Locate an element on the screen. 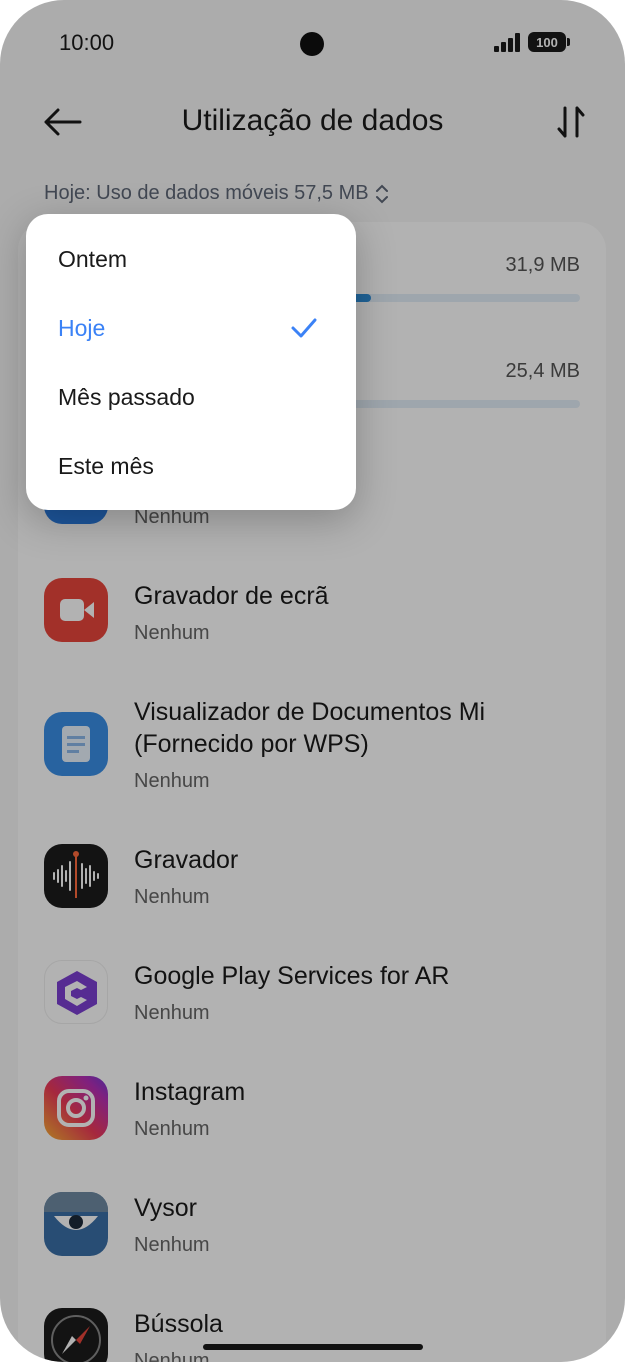 The height and width of the screenshot is (1362, 625). menu-item-last-month: Mês passado is located at coordinates (126, 397).